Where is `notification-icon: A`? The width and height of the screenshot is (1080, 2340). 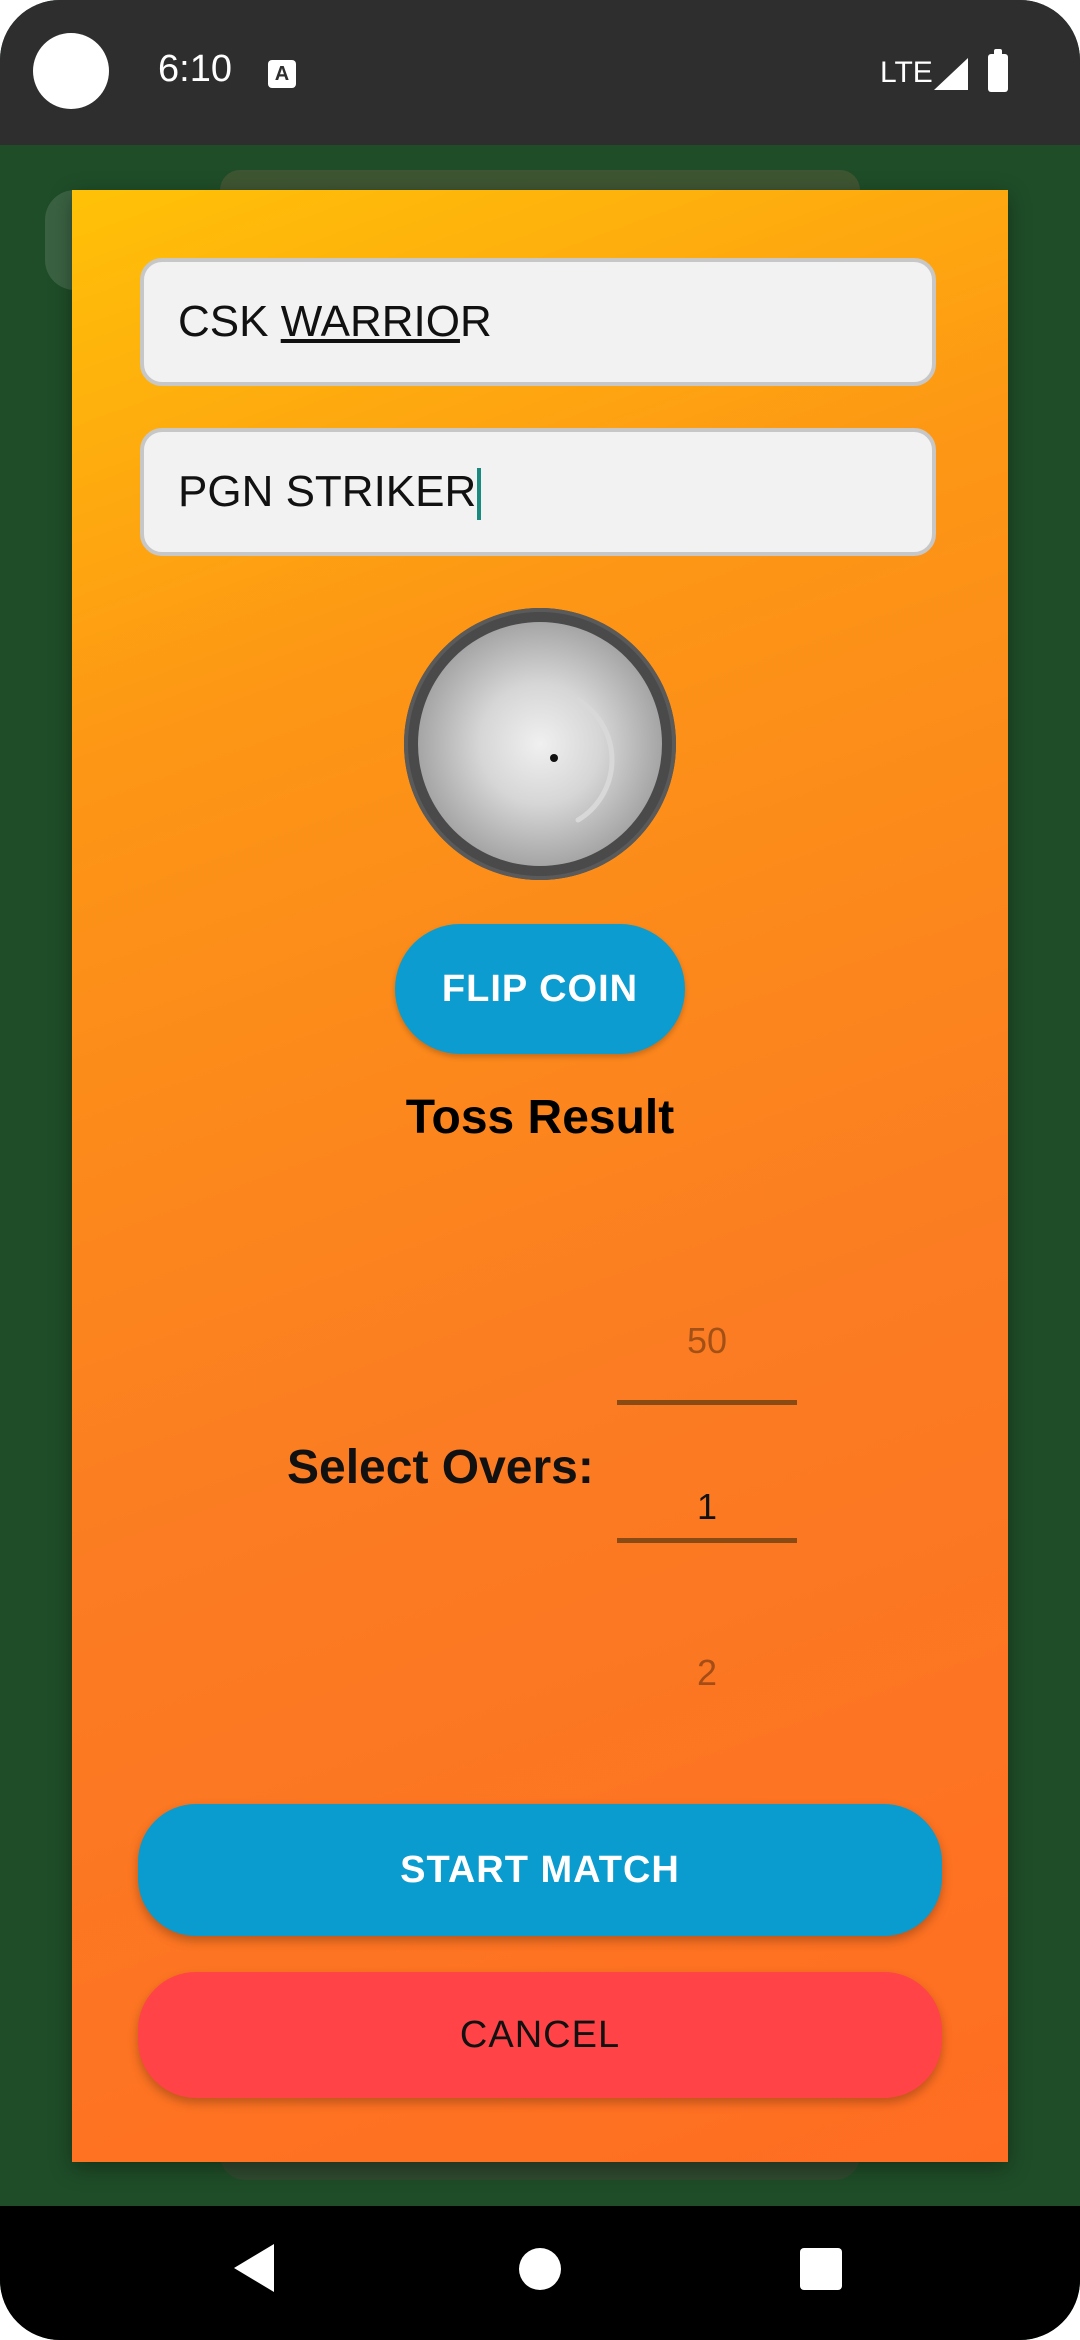 notification-icon: A is located at coordinates (282, 74).